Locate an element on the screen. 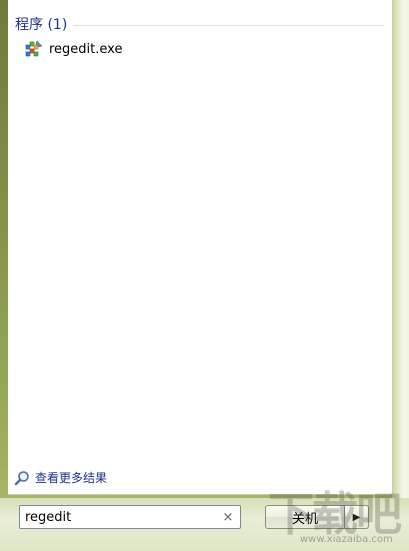 This screenshot has height=551, width=409. glass-frame-right is located at coordinates (400, 275).